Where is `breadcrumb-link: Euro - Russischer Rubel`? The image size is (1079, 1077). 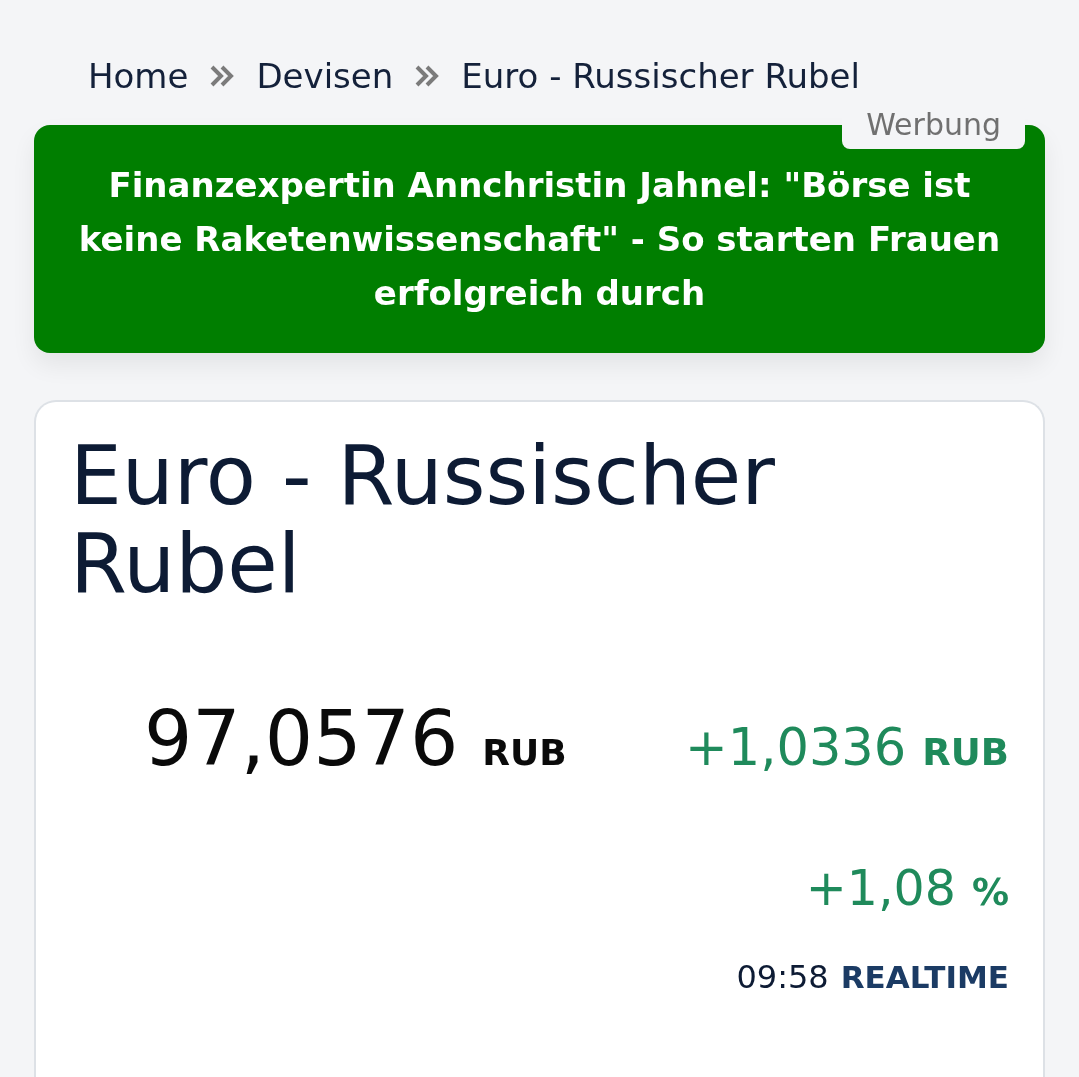 breadcrumb-link: Euro - Russischer Rubel is located at coordinates (660, 76).